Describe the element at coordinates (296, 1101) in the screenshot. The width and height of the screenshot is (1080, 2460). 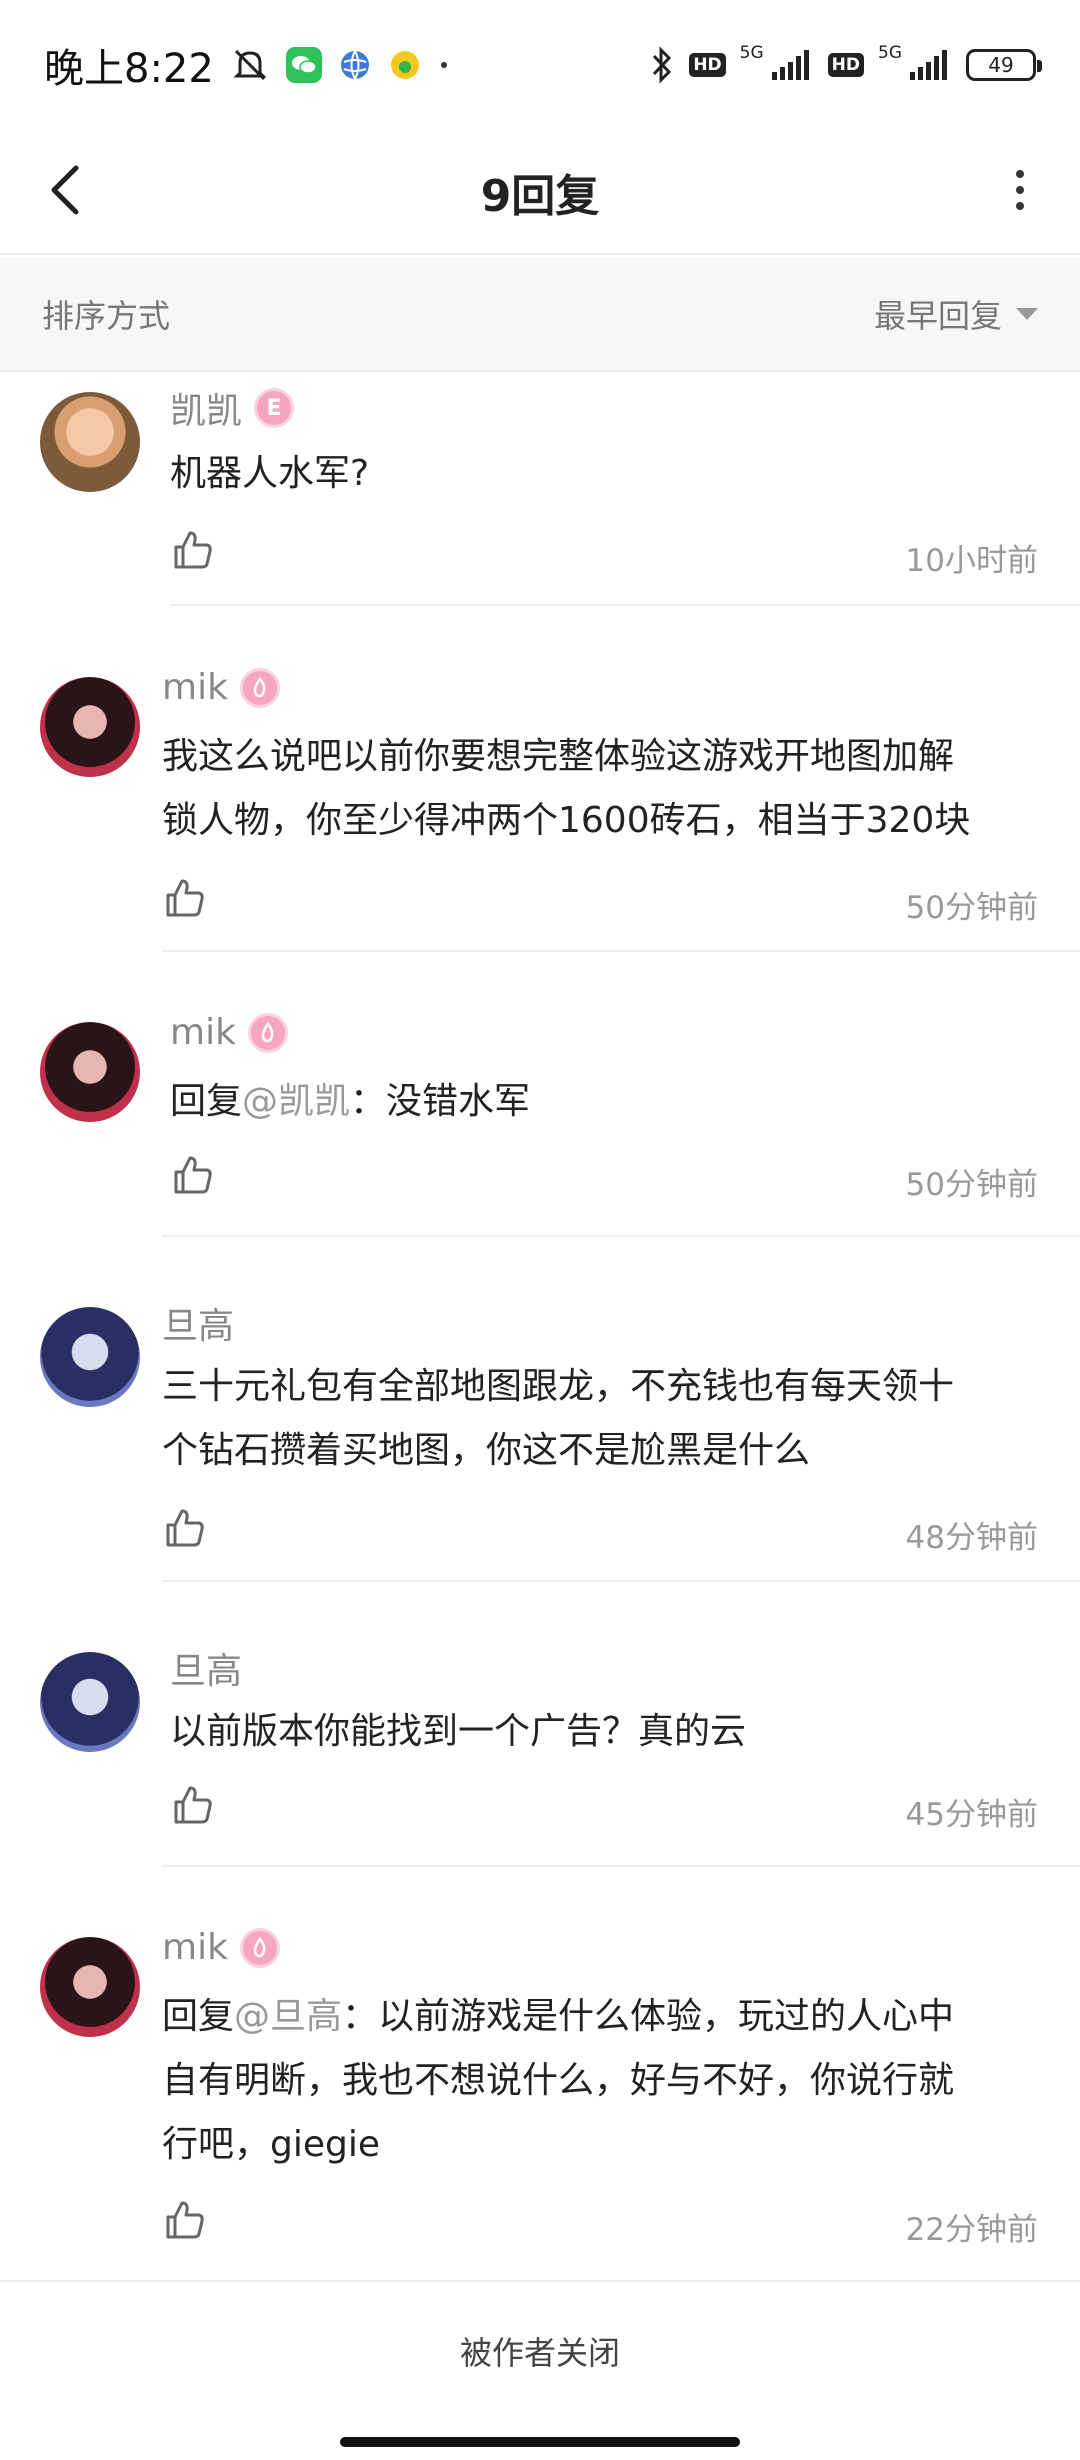
I see `mention-link: @凯凯` at that location.